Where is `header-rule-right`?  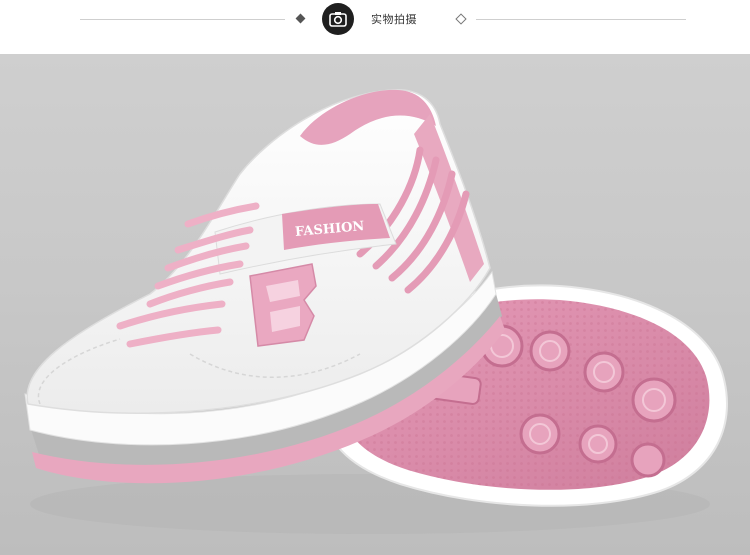 header-rule-right is located at coordinates (581, 19).